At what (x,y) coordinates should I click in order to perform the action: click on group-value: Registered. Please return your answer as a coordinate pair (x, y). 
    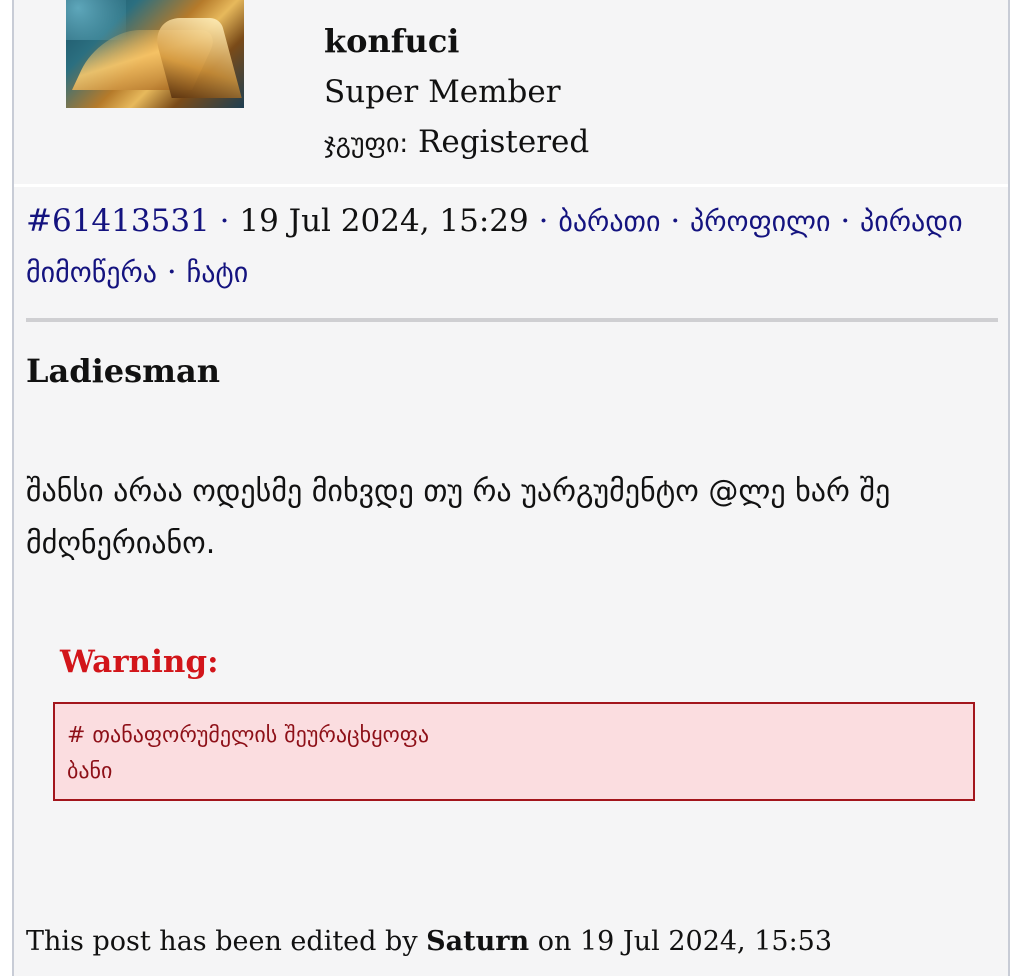
    Looking at the image, I should click on (504, 142).